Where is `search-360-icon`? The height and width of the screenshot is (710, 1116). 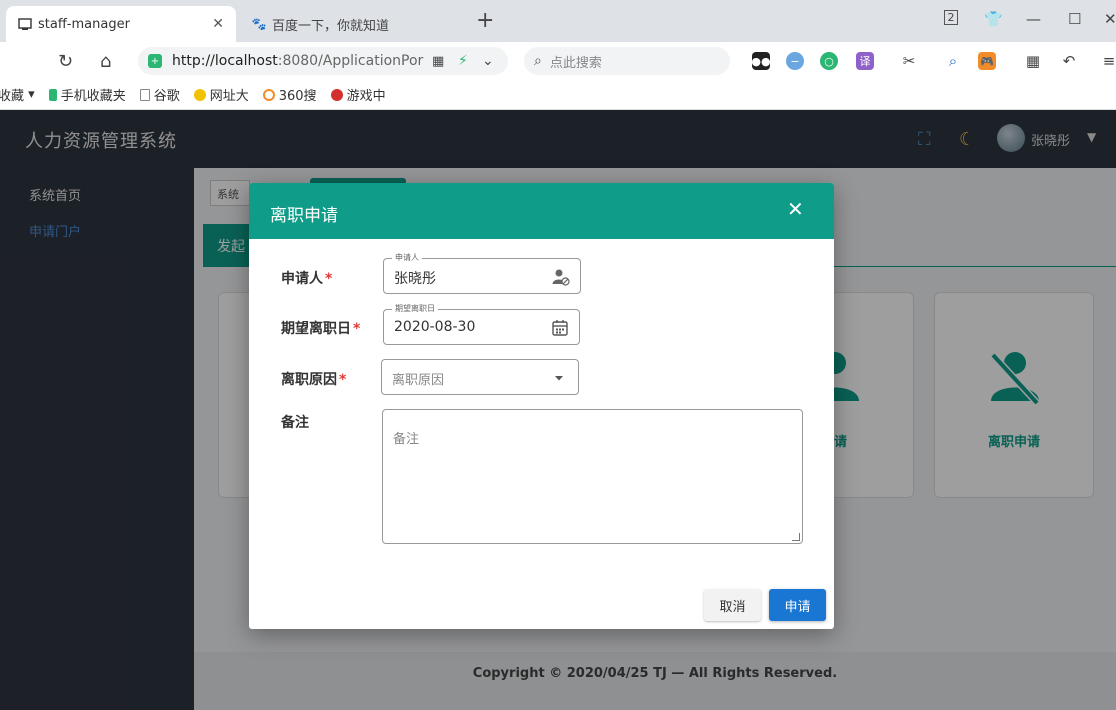 search-360-icon is located at coordinates (268, 94).